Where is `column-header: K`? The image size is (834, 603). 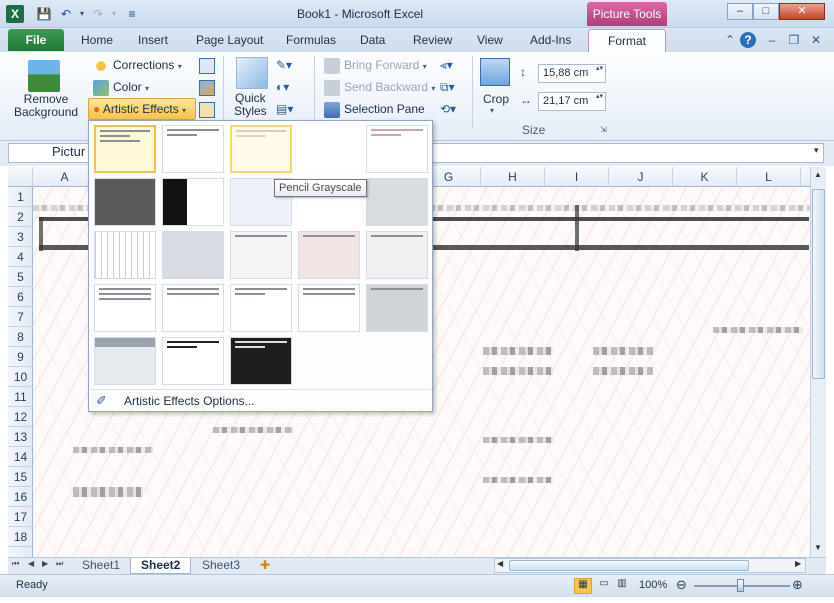 column-header: K is located at coordinates (705, 177).